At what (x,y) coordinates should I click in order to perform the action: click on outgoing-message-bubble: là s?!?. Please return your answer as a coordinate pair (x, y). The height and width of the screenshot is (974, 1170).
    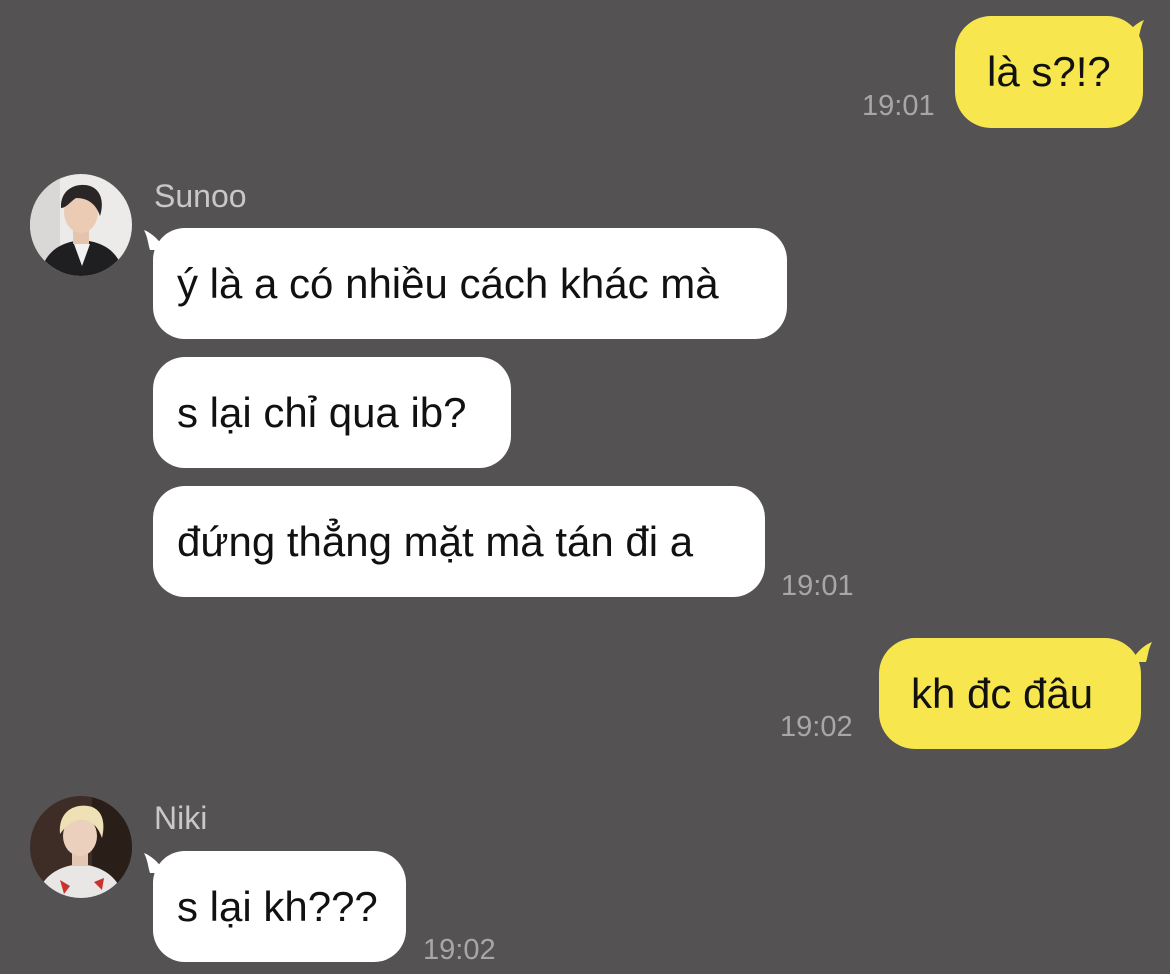
    Looking at the image, I should click on (1049, 72).